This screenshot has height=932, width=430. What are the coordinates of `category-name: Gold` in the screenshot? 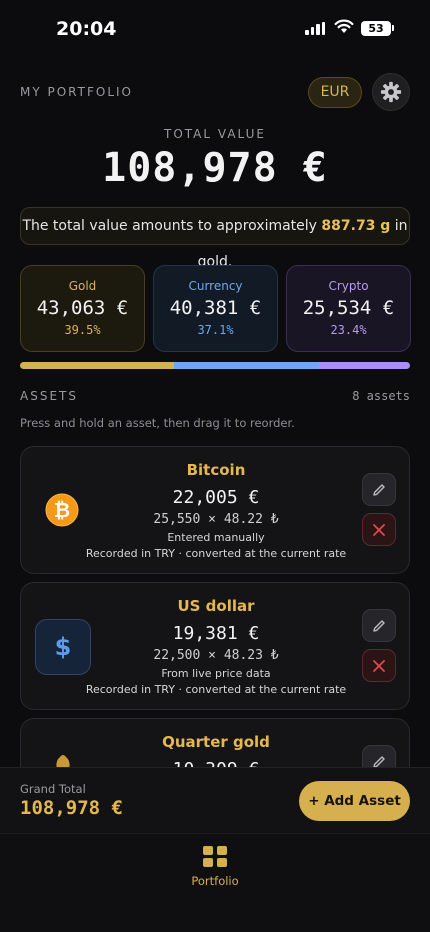 It's located at (82, 286).